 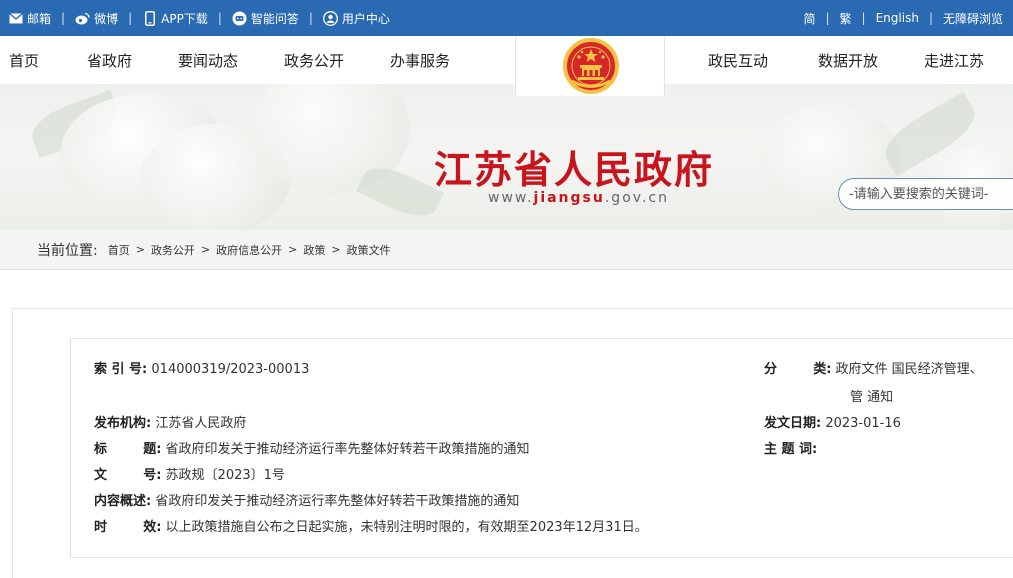 I want to click on mail-link: 邮箱, so click(x=29, y=18).